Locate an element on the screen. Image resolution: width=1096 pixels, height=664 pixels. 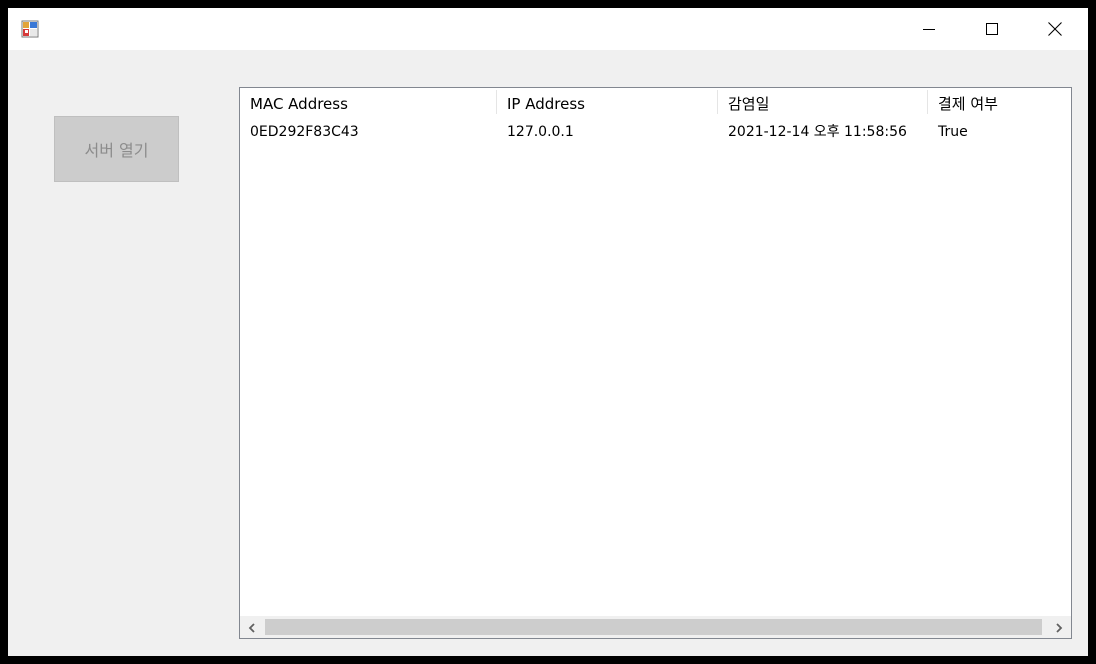
open-server-button: 서버 열기 is located at coordinates (116, 149).